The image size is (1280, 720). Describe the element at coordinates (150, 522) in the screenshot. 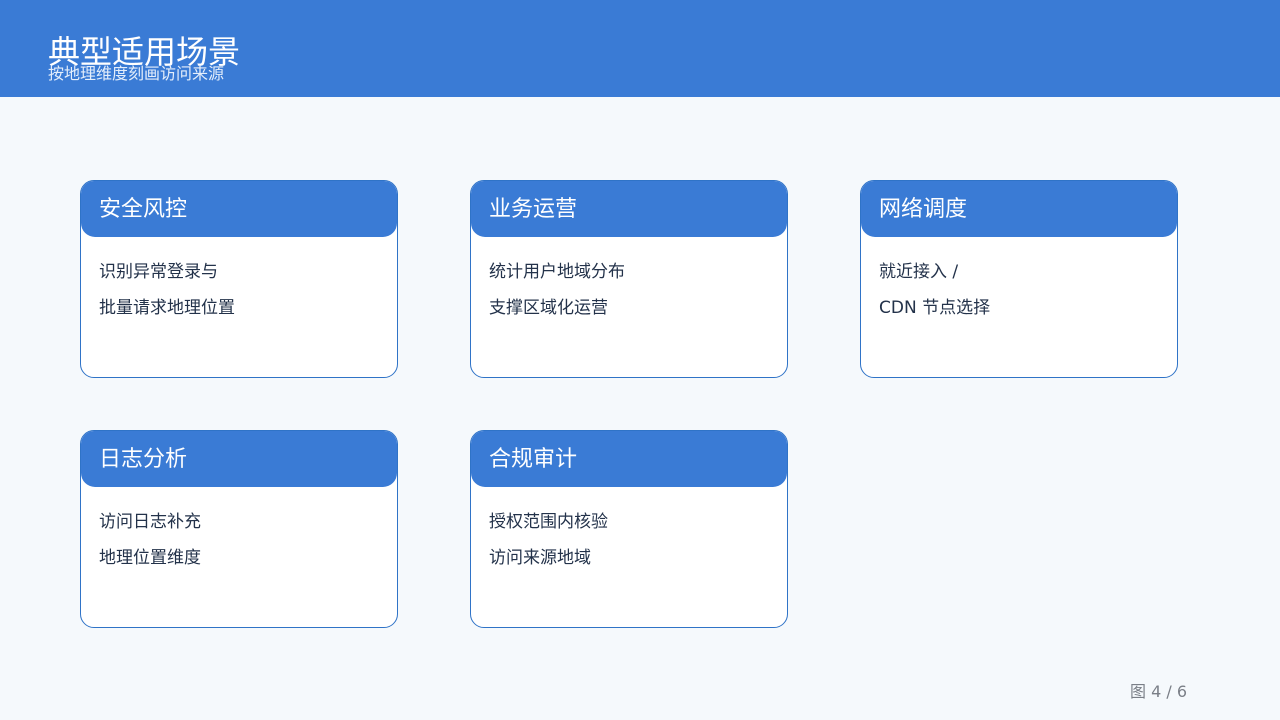

I see `card-text-line: 访问日志补充` at that location.